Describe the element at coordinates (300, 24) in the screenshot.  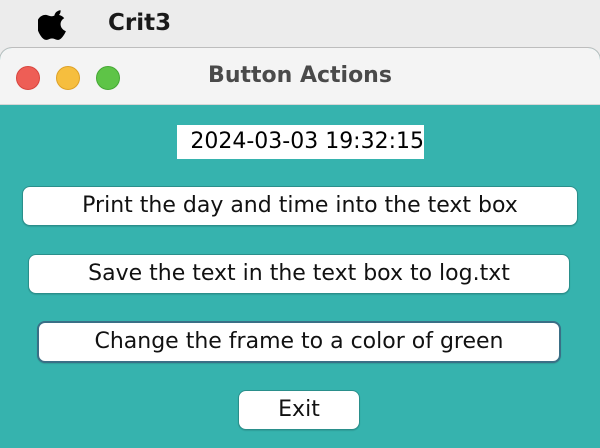
I see `menu-bar: Crit3` at that location.